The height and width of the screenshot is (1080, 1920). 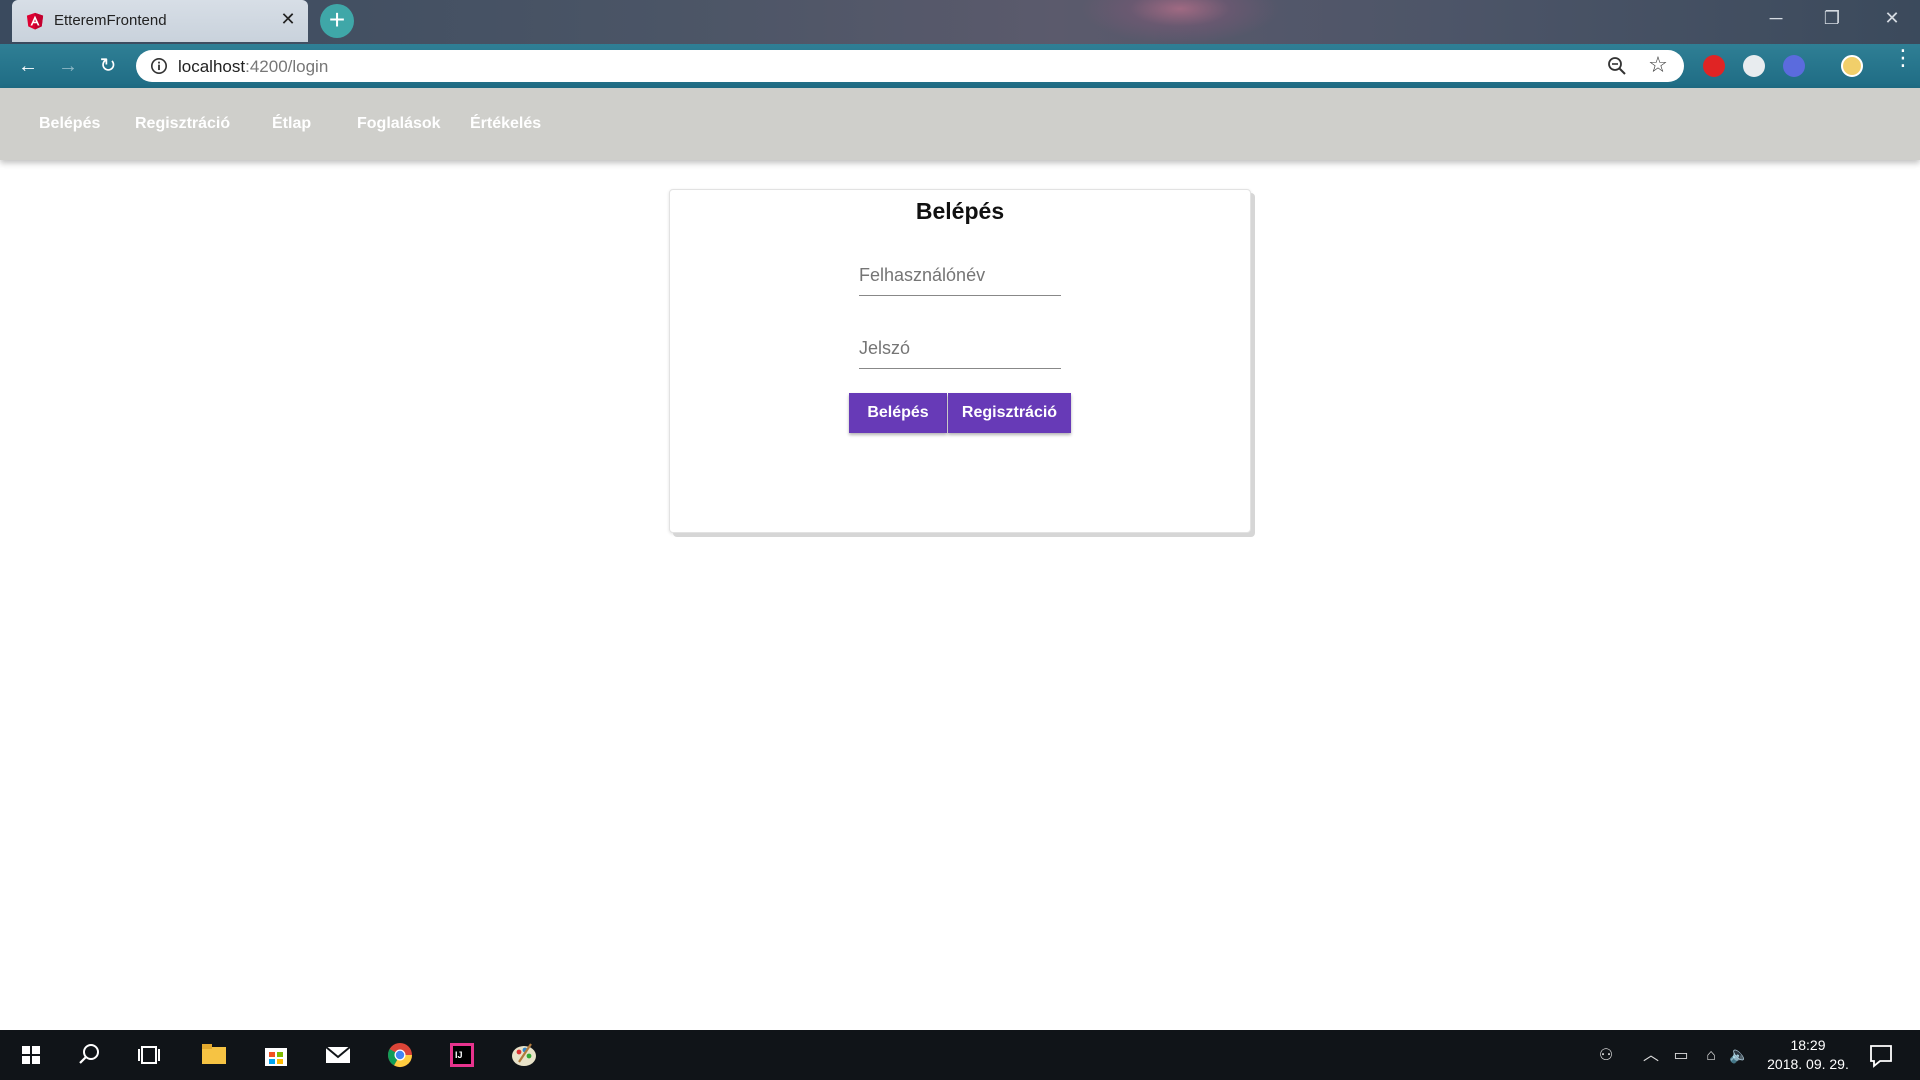 I want to click on nav-item-belepes: Belépés, so click(x=69, y=124).